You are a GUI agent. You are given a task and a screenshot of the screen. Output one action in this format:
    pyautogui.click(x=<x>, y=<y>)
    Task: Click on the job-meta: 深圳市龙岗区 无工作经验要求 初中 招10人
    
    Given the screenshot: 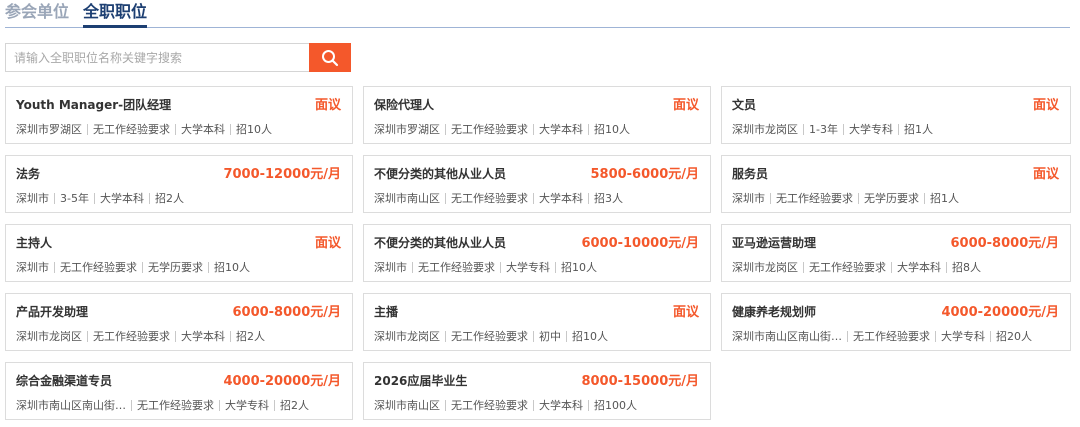 What is the action you would take?
    pyautogui.click(x=491, y=336)
    